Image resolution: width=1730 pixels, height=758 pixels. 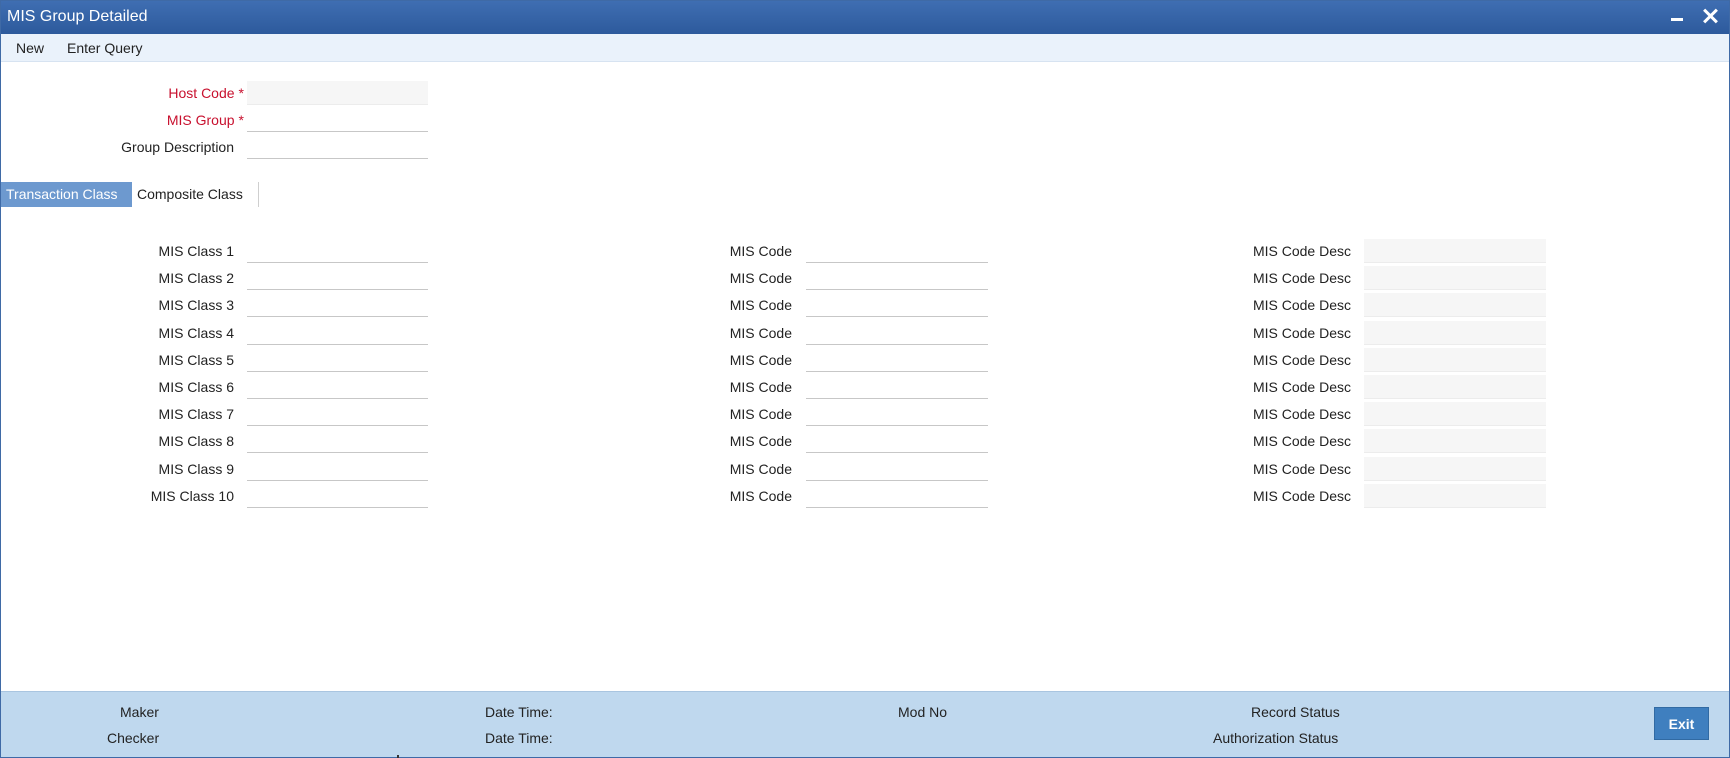 I want to click on mis-class-label: MIS Class 4, so click(x=196, y=333).